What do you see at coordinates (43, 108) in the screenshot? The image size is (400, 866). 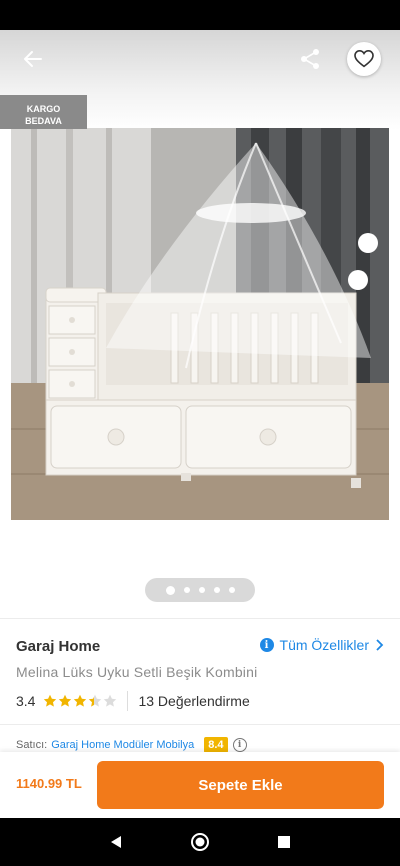 I see `badge-line1: KARGO` at bounding box center [43, 108].